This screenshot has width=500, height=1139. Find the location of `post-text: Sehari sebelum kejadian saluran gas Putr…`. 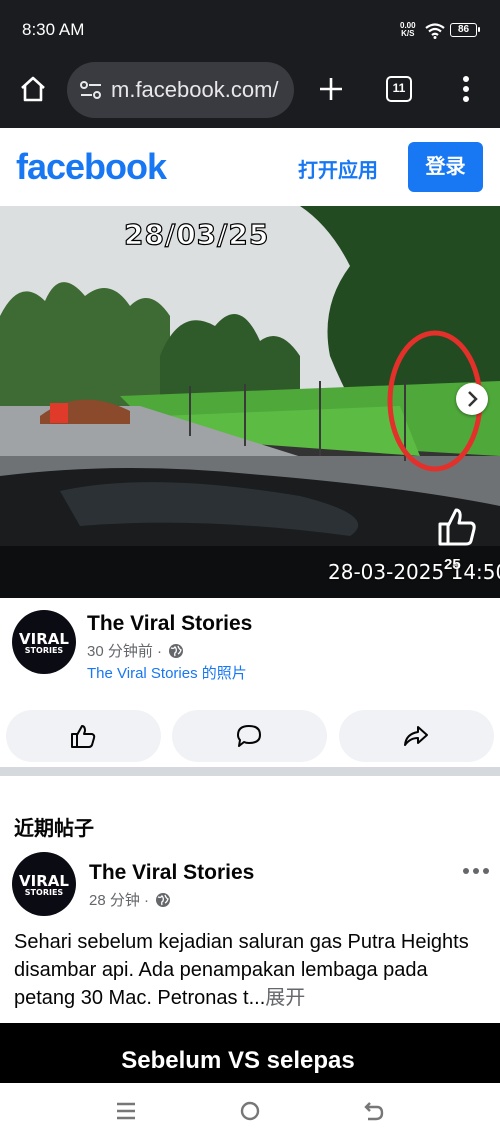

post-text: Sehari sebelum kejadian saluran gas Putr… is located at coordinates (252, 970).